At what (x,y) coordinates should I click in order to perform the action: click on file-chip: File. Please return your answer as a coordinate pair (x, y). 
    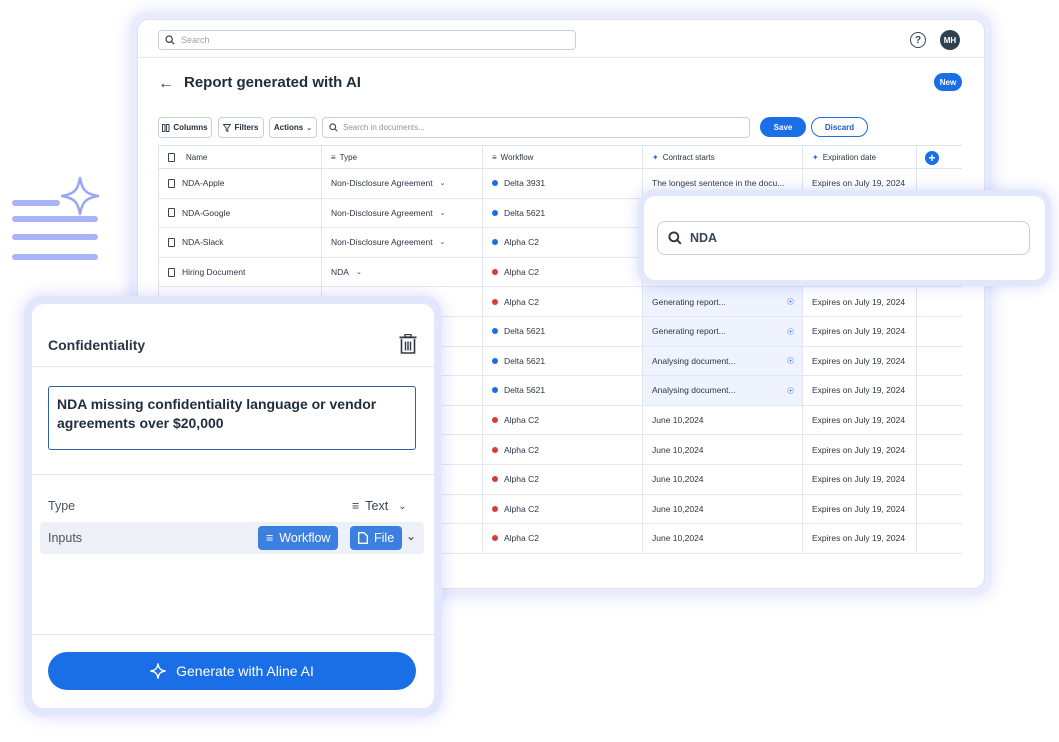
    Looking at the image, I should click on (376, 538).